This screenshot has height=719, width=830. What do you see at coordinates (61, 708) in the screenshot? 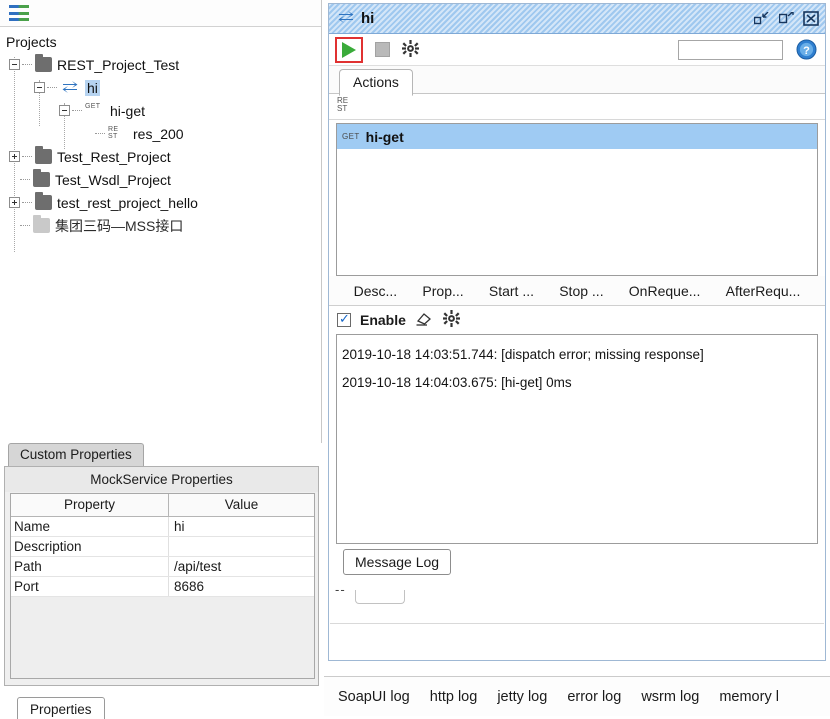
I see `properties-button: Properties` at bounding box center [61, 708].